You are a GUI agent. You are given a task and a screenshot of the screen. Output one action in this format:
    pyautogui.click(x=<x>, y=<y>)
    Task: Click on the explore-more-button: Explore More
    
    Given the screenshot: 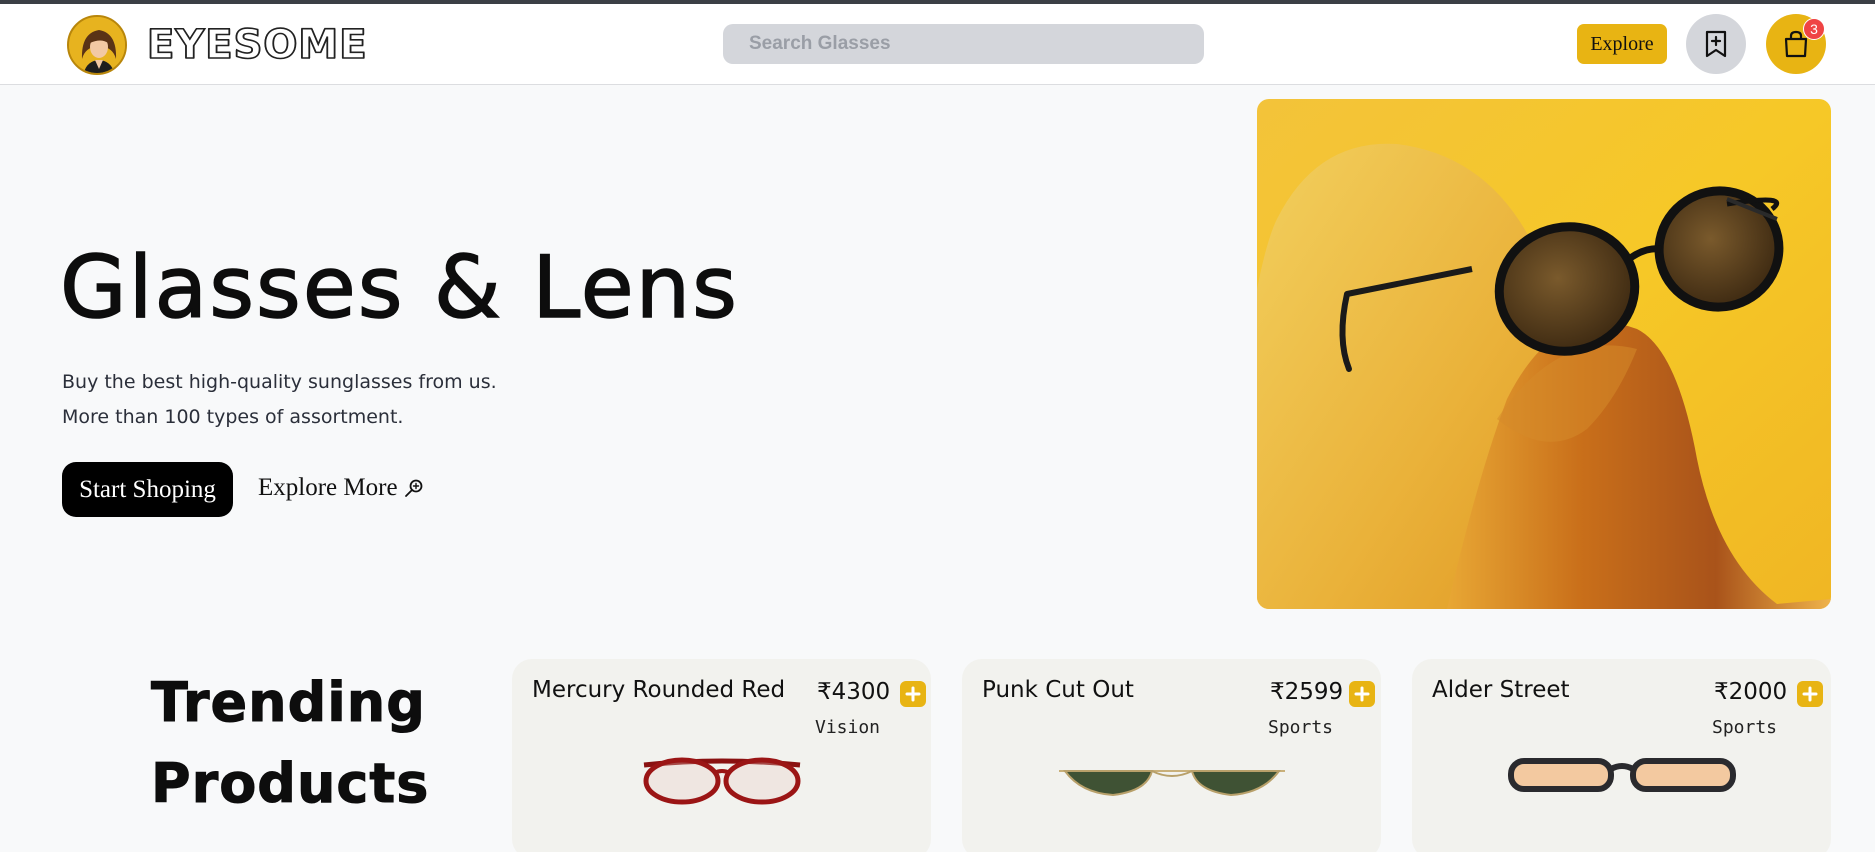 What is the action you would take?
    pyautogui.click(x=341, y=488)
    